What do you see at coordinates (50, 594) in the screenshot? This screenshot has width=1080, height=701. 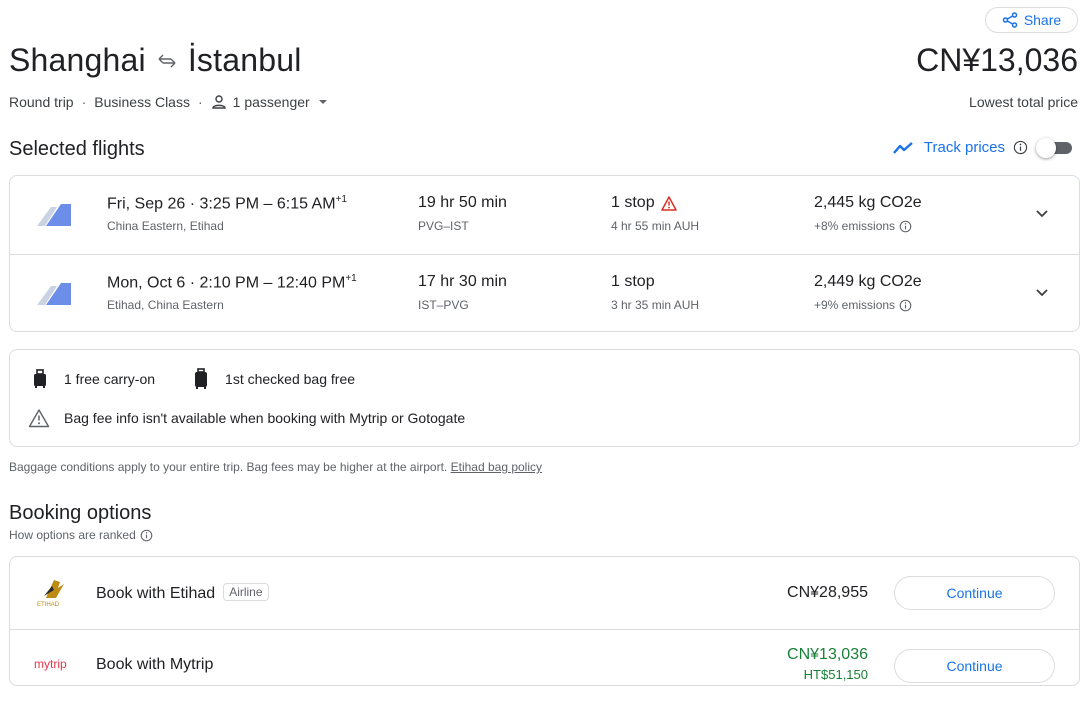 I see `etihad-logo: ETIHAD` at bounding box center [50, 594].